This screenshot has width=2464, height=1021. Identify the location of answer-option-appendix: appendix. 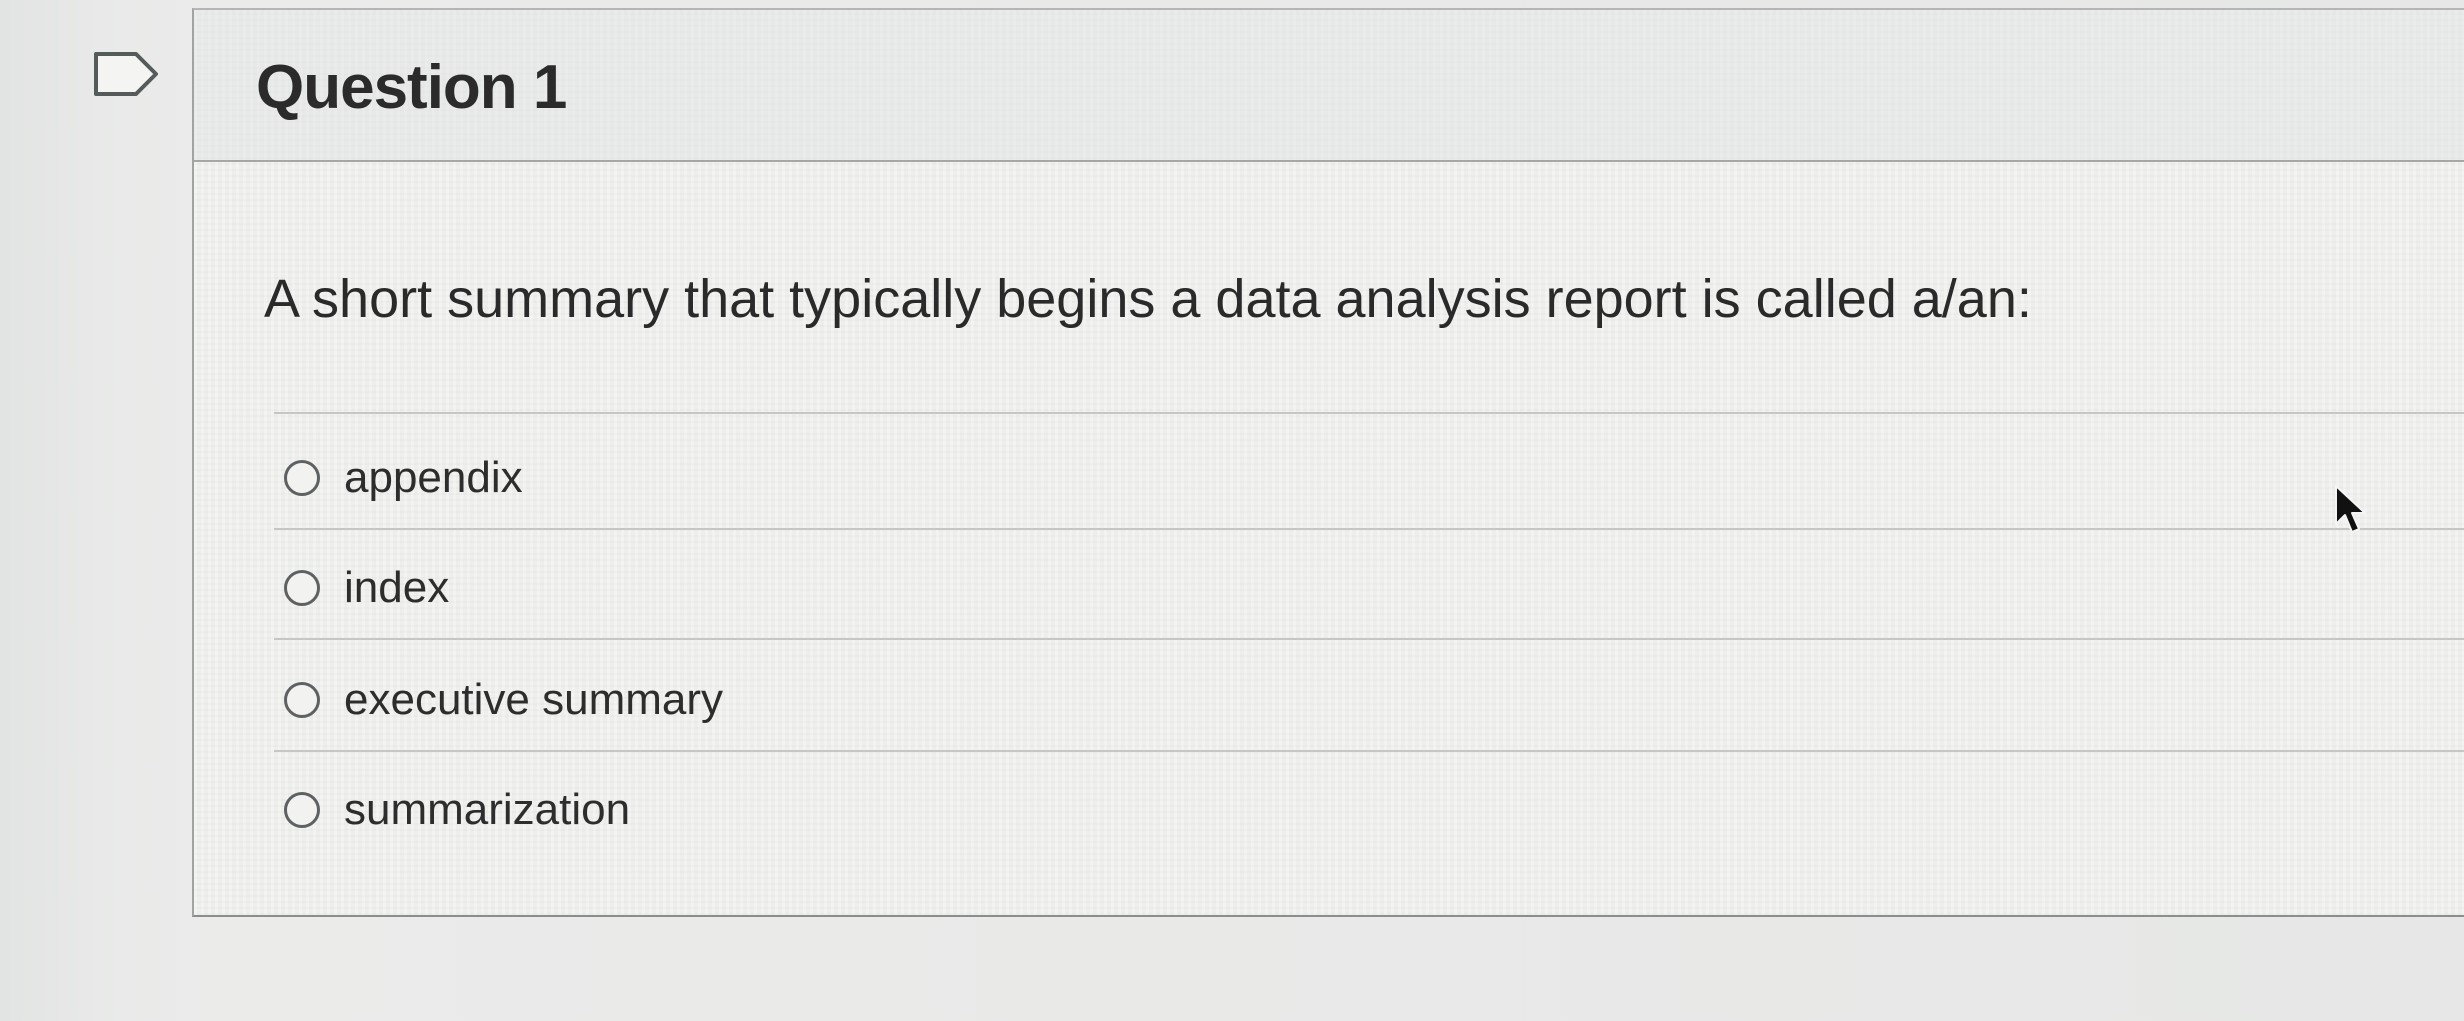
(403, 478).